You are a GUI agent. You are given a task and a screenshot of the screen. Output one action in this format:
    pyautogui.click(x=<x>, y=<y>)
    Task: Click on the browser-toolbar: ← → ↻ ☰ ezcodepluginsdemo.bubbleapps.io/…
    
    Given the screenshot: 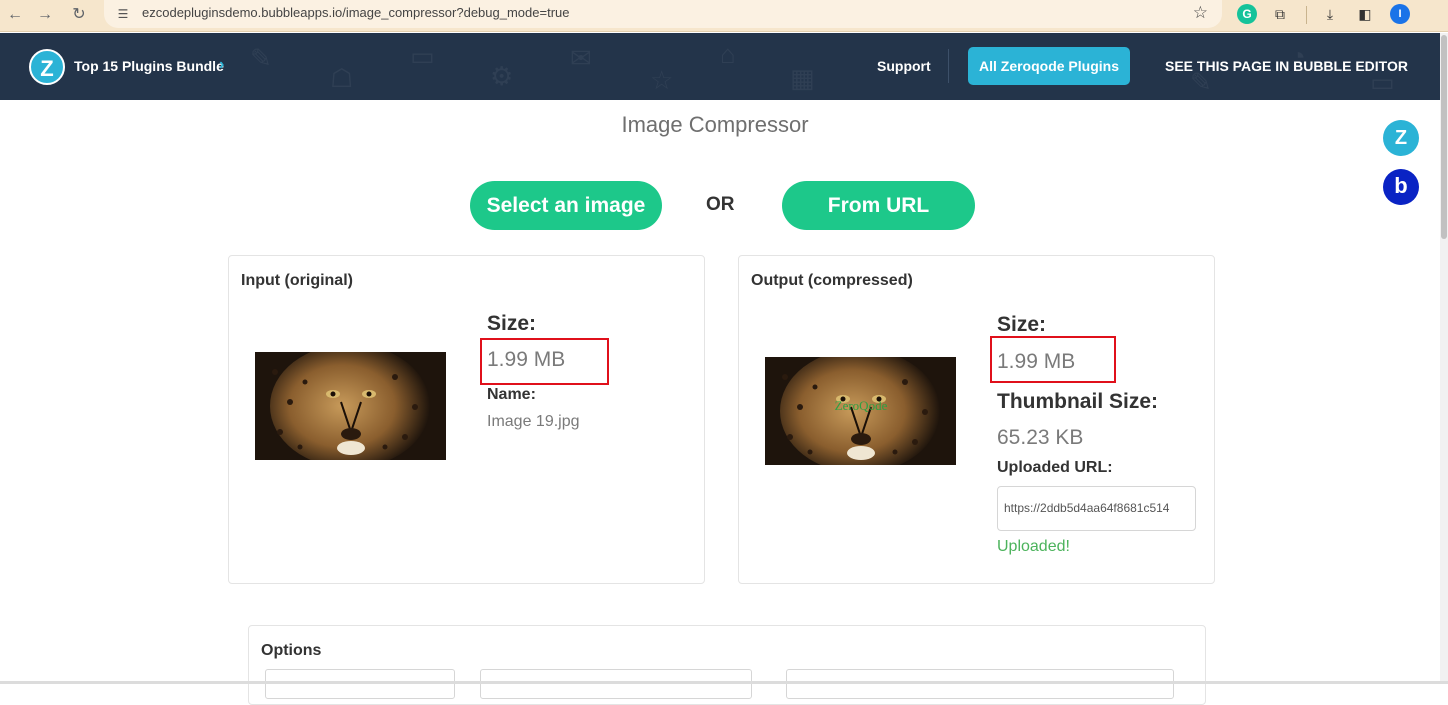 What is the action you would take?
    pyautogui.click(x=724, y=16)
    